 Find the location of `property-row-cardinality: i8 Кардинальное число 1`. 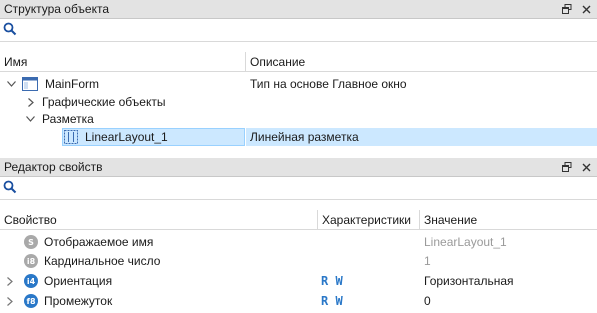

property-row-cardinality: i8 Кардинальное число 1 is located at coordinates (298, 261).